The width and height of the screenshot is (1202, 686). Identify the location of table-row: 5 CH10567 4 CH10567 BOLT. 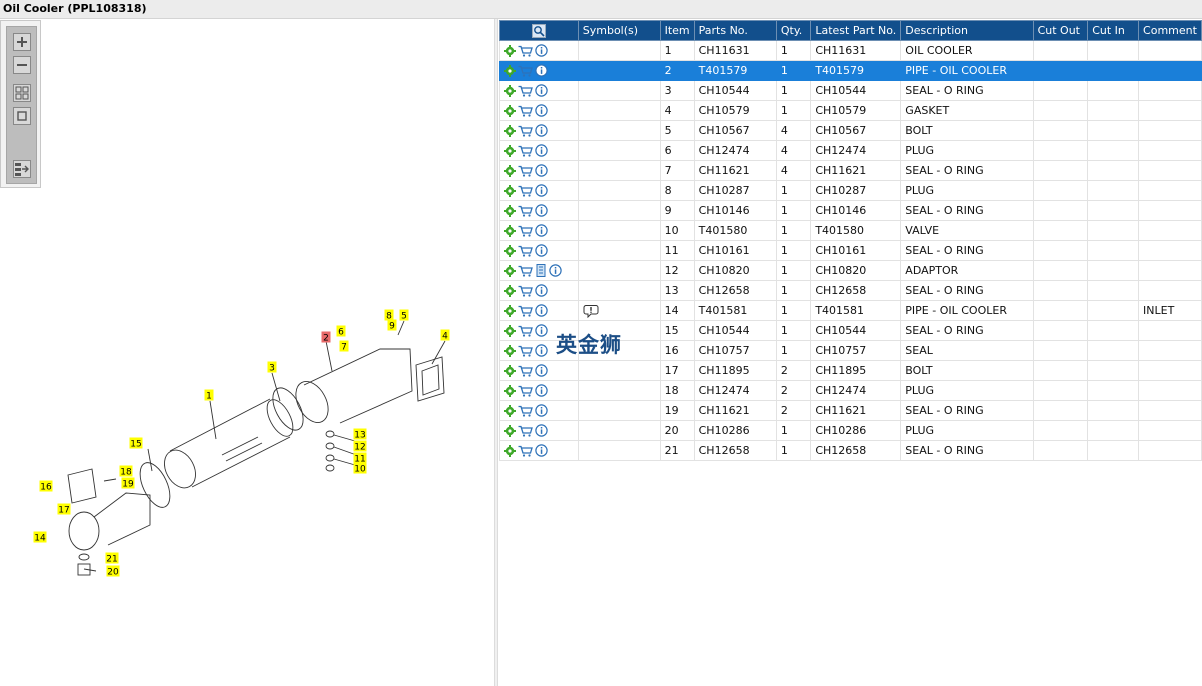
(850, 130).